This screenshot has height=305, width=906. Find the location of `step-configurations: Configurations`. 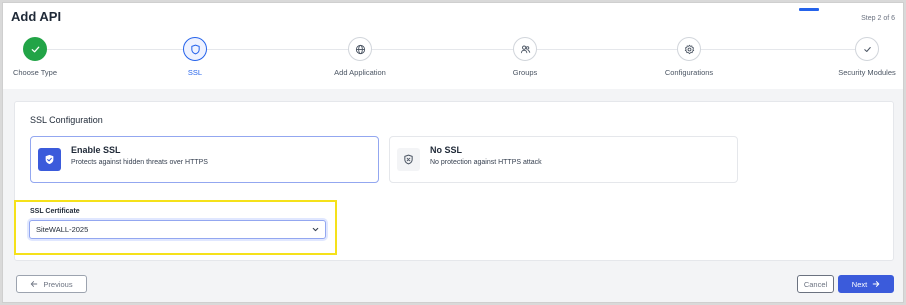

step-configurations: Configurations is located at coordinates (689, 57).